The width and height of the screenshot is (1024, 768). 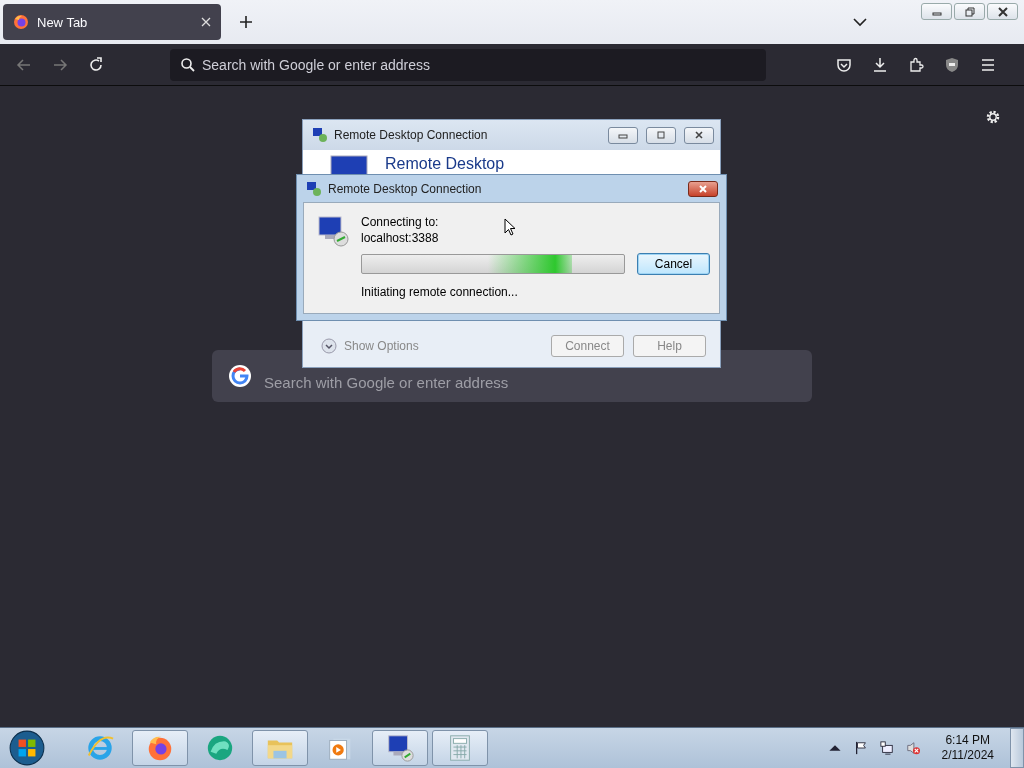 I want to click on settings-icon, so click(x=993, y=117).